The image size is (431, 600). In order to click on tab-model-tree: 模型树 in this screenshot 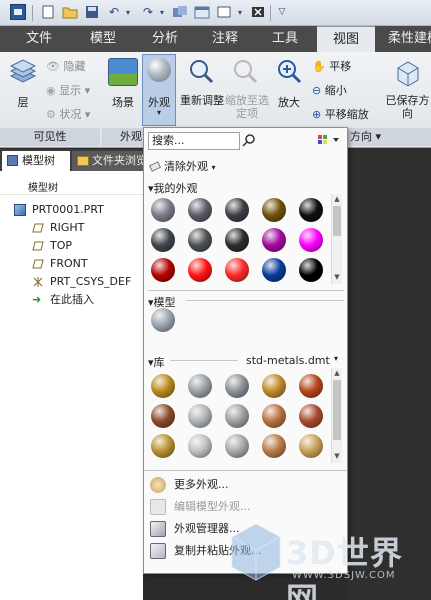, I will do `click(36, 161)`.